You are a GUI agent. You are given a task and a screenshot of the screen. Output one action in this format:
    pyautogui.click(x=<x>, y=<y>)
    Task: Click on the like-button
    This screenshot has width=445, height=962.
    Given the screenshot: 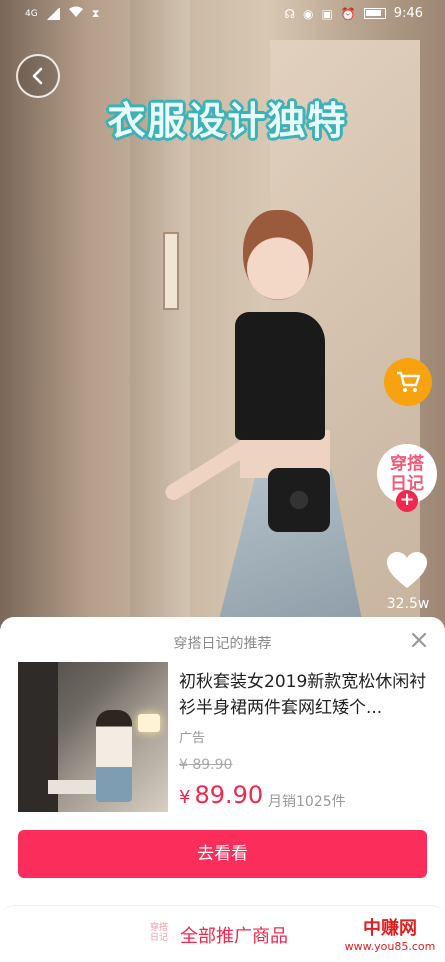 What is the action you would take?
    pyautogui.click(x=407, y=570)
    